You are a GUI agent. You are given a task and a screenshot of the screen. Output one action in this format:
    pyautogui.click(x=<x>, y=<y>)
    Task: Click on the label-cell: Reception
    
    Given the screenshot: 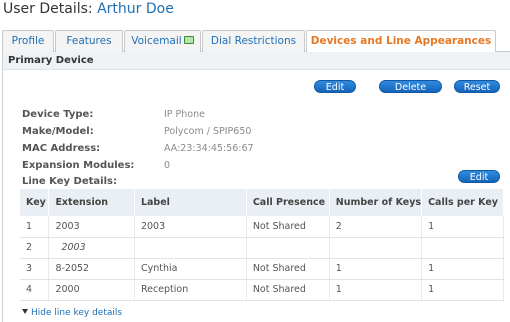 What is the action you would take?
    pyautogui.click(x=190, y=290)
    